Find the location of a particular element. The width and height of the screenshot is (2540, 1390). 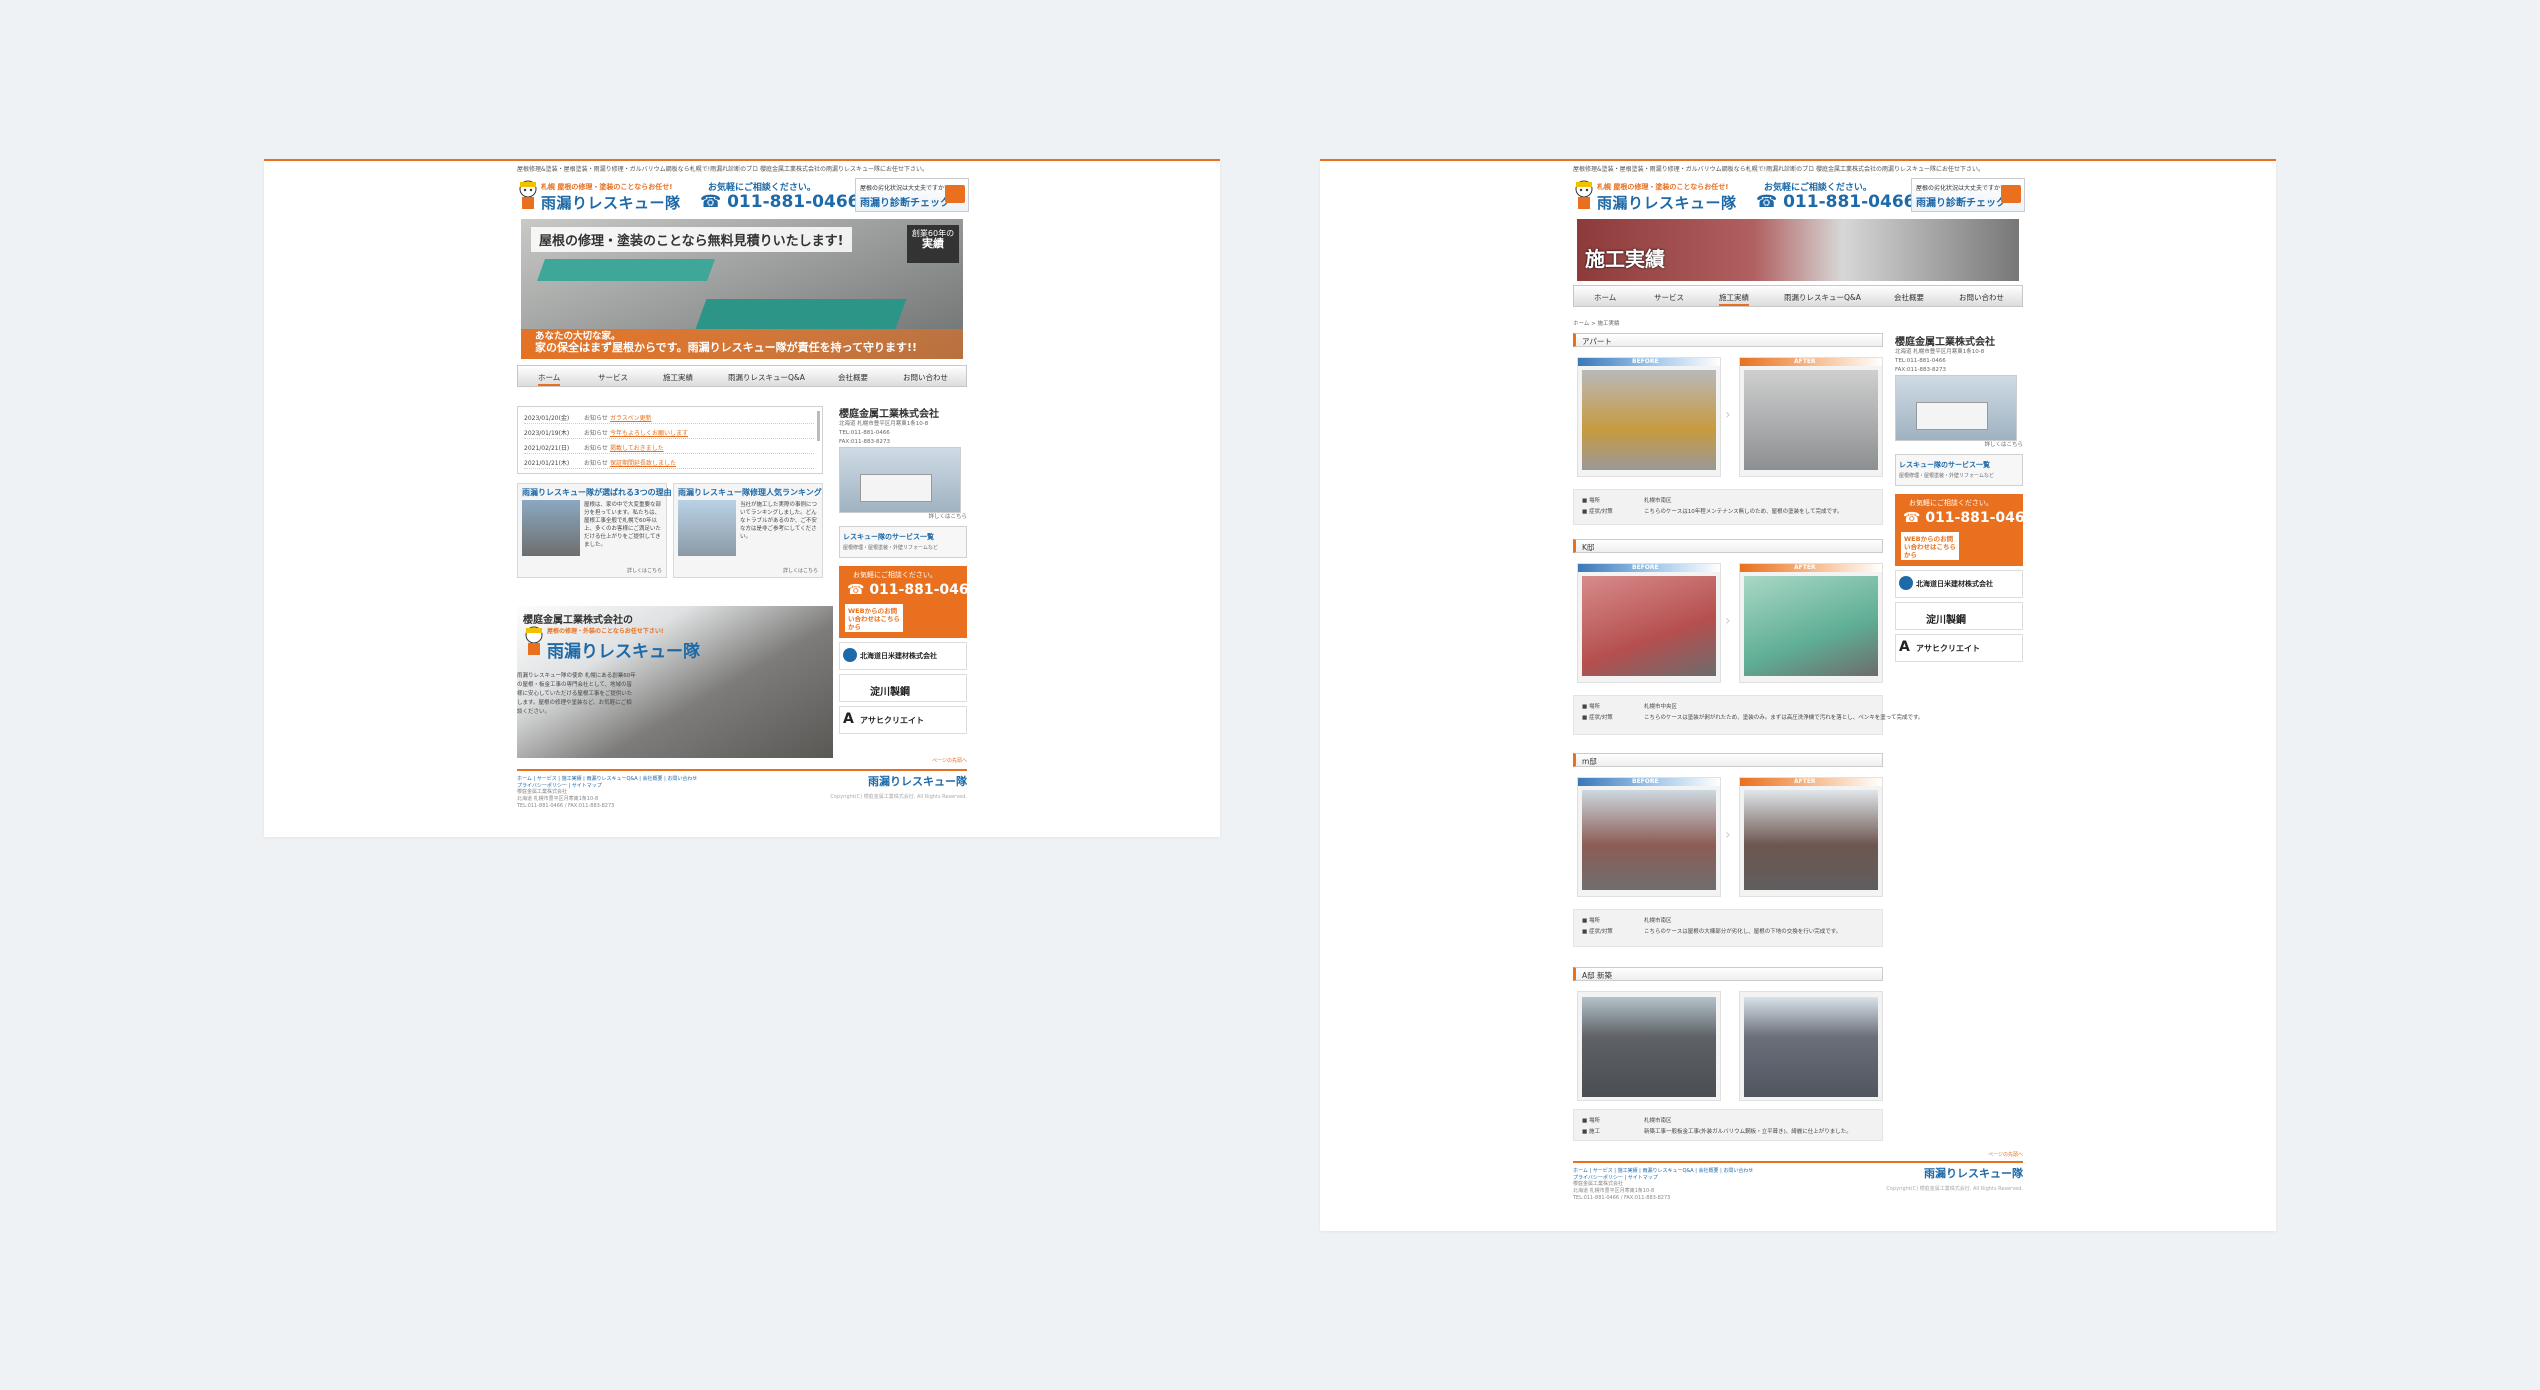

company-intro-title: 櫻庭金属工業株式会社の is located at coordinates (578, 620).